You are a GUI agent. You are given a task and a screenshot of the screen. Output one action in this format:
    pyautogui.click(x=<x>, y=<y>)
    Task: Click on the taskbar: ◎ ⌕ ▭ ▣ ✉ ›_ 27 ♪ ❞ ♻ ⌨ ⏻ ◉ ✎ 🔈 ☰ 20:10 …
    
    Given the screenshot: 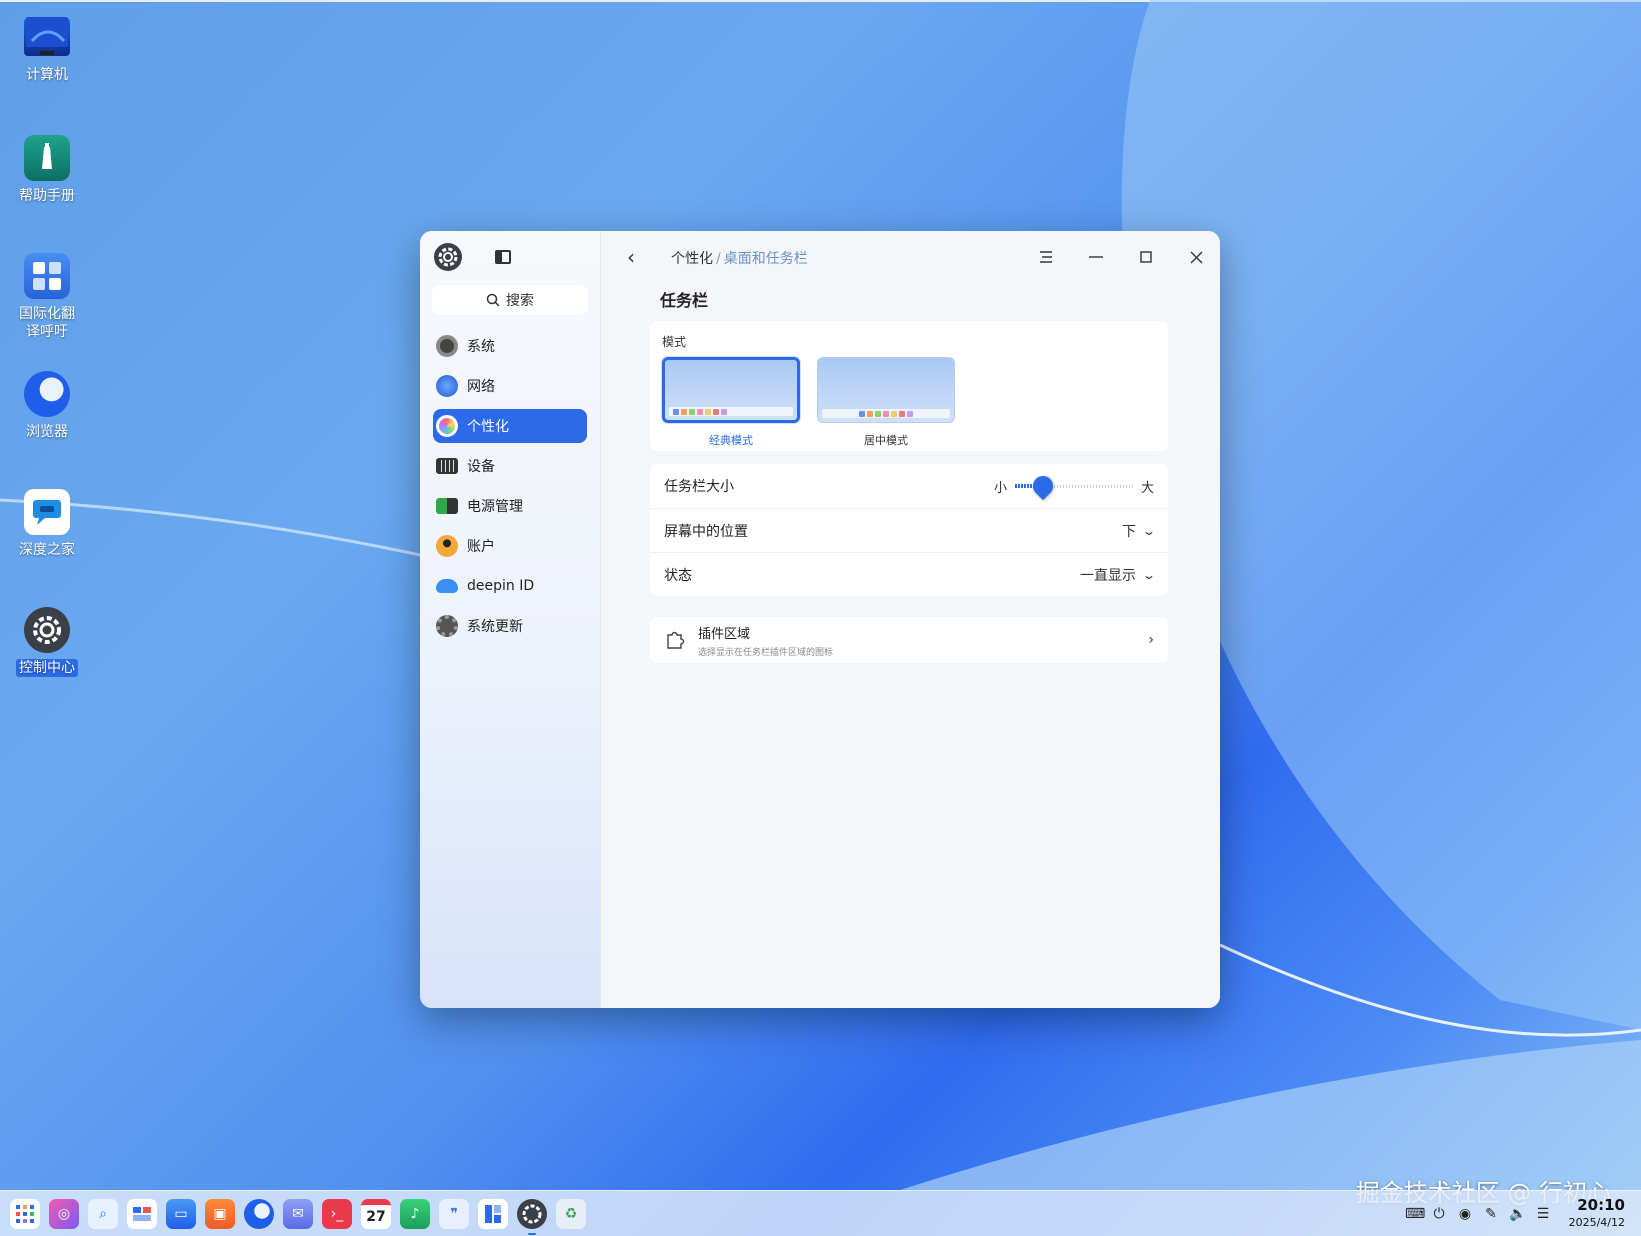 What is the action you would take?
    pyautogui.click(x=820, y=1213)
    